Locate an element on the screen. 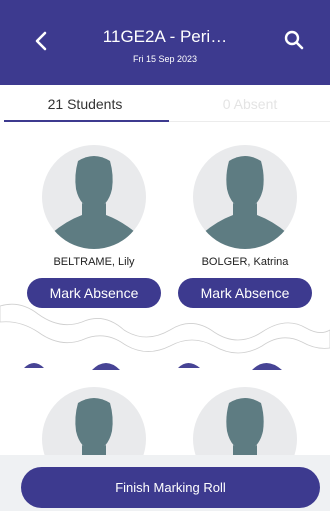 Image resolution: width=330 pixels, height=511 pixels. footer-bar: Finish Marking Roll is located at coordinates (165, 483).